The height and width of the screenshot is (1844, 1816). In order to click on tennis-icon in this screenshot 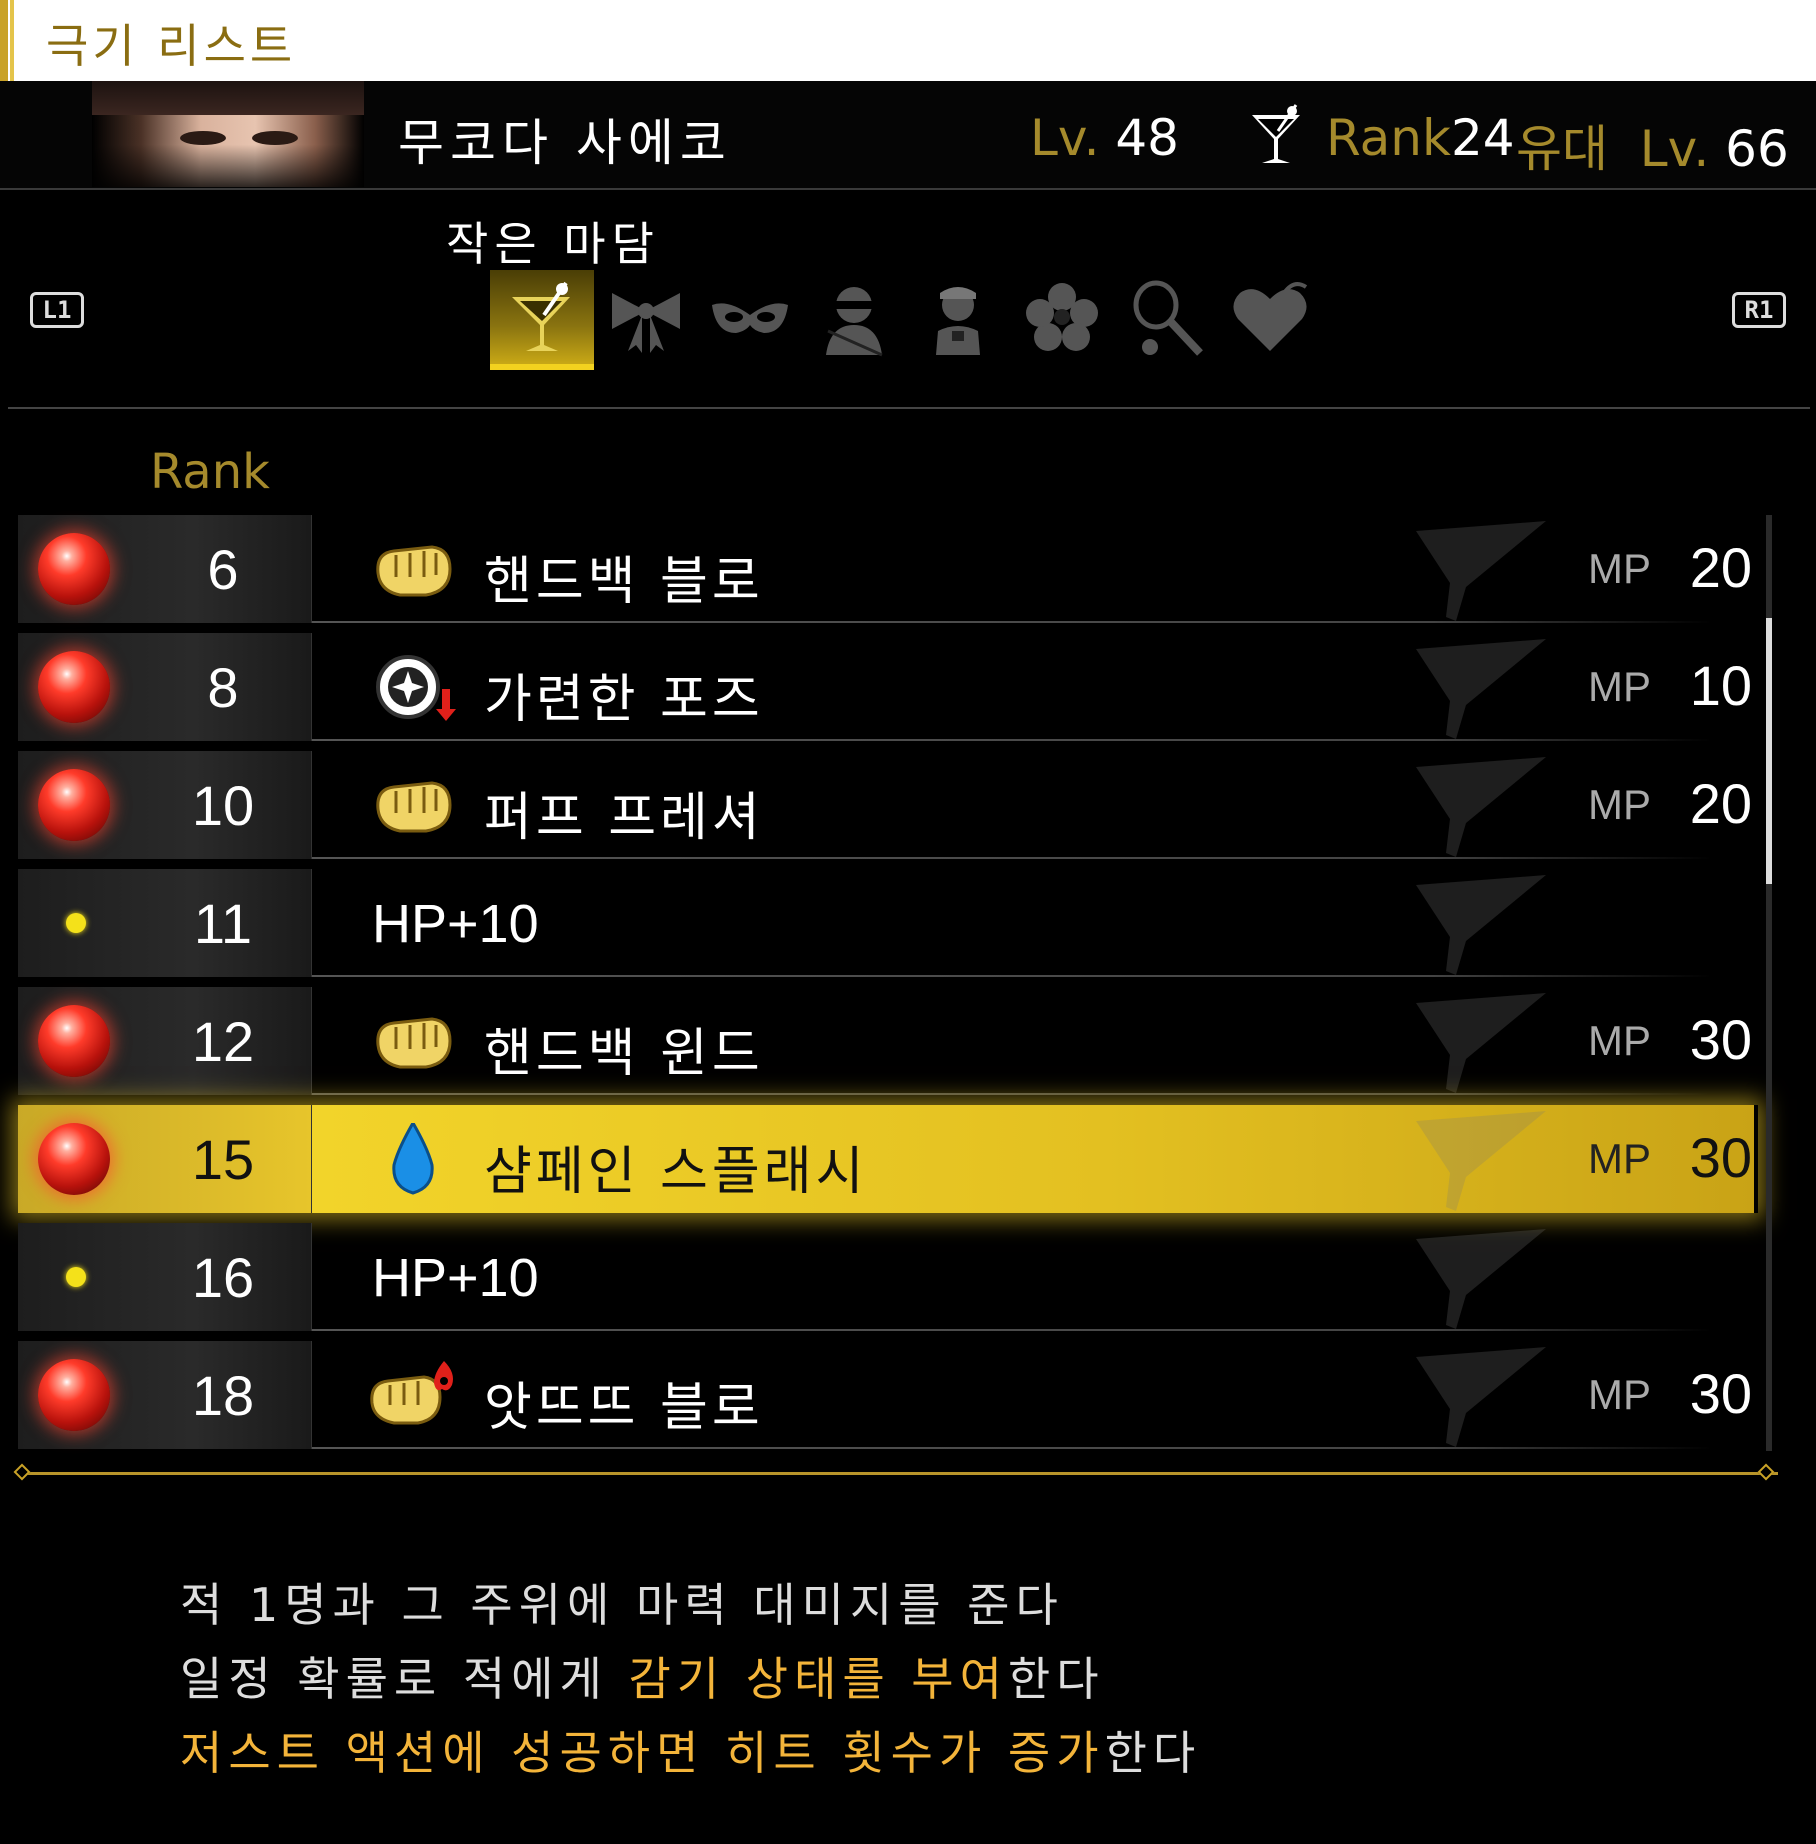, I will do `click(1168, 318)`.